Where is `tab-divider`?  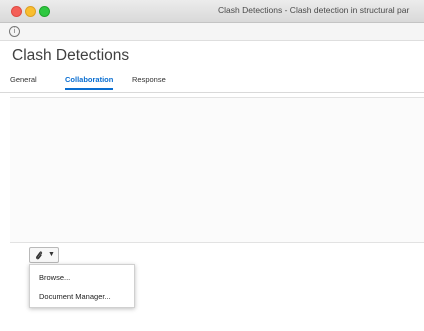
tab-divider is located at coordinates (212, 92).